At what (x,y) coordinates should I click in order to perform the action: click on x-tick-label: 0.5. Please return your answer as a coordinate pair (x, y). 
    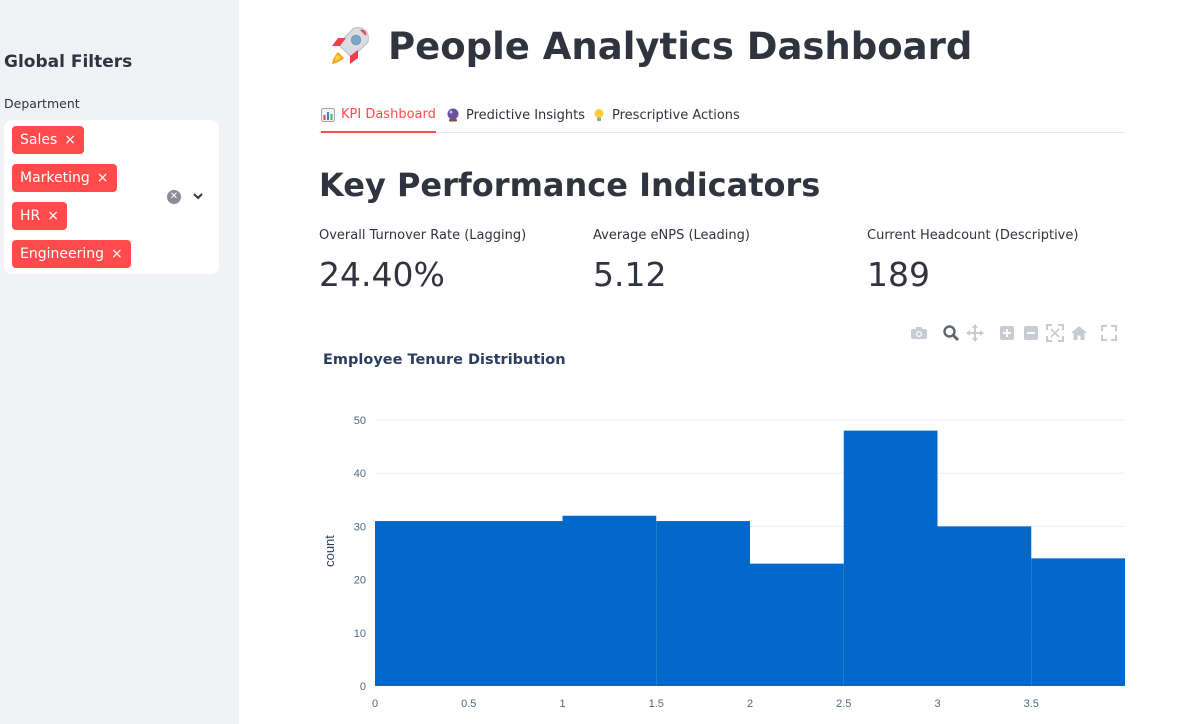
    Looking at the image, I should click on (468, 704).